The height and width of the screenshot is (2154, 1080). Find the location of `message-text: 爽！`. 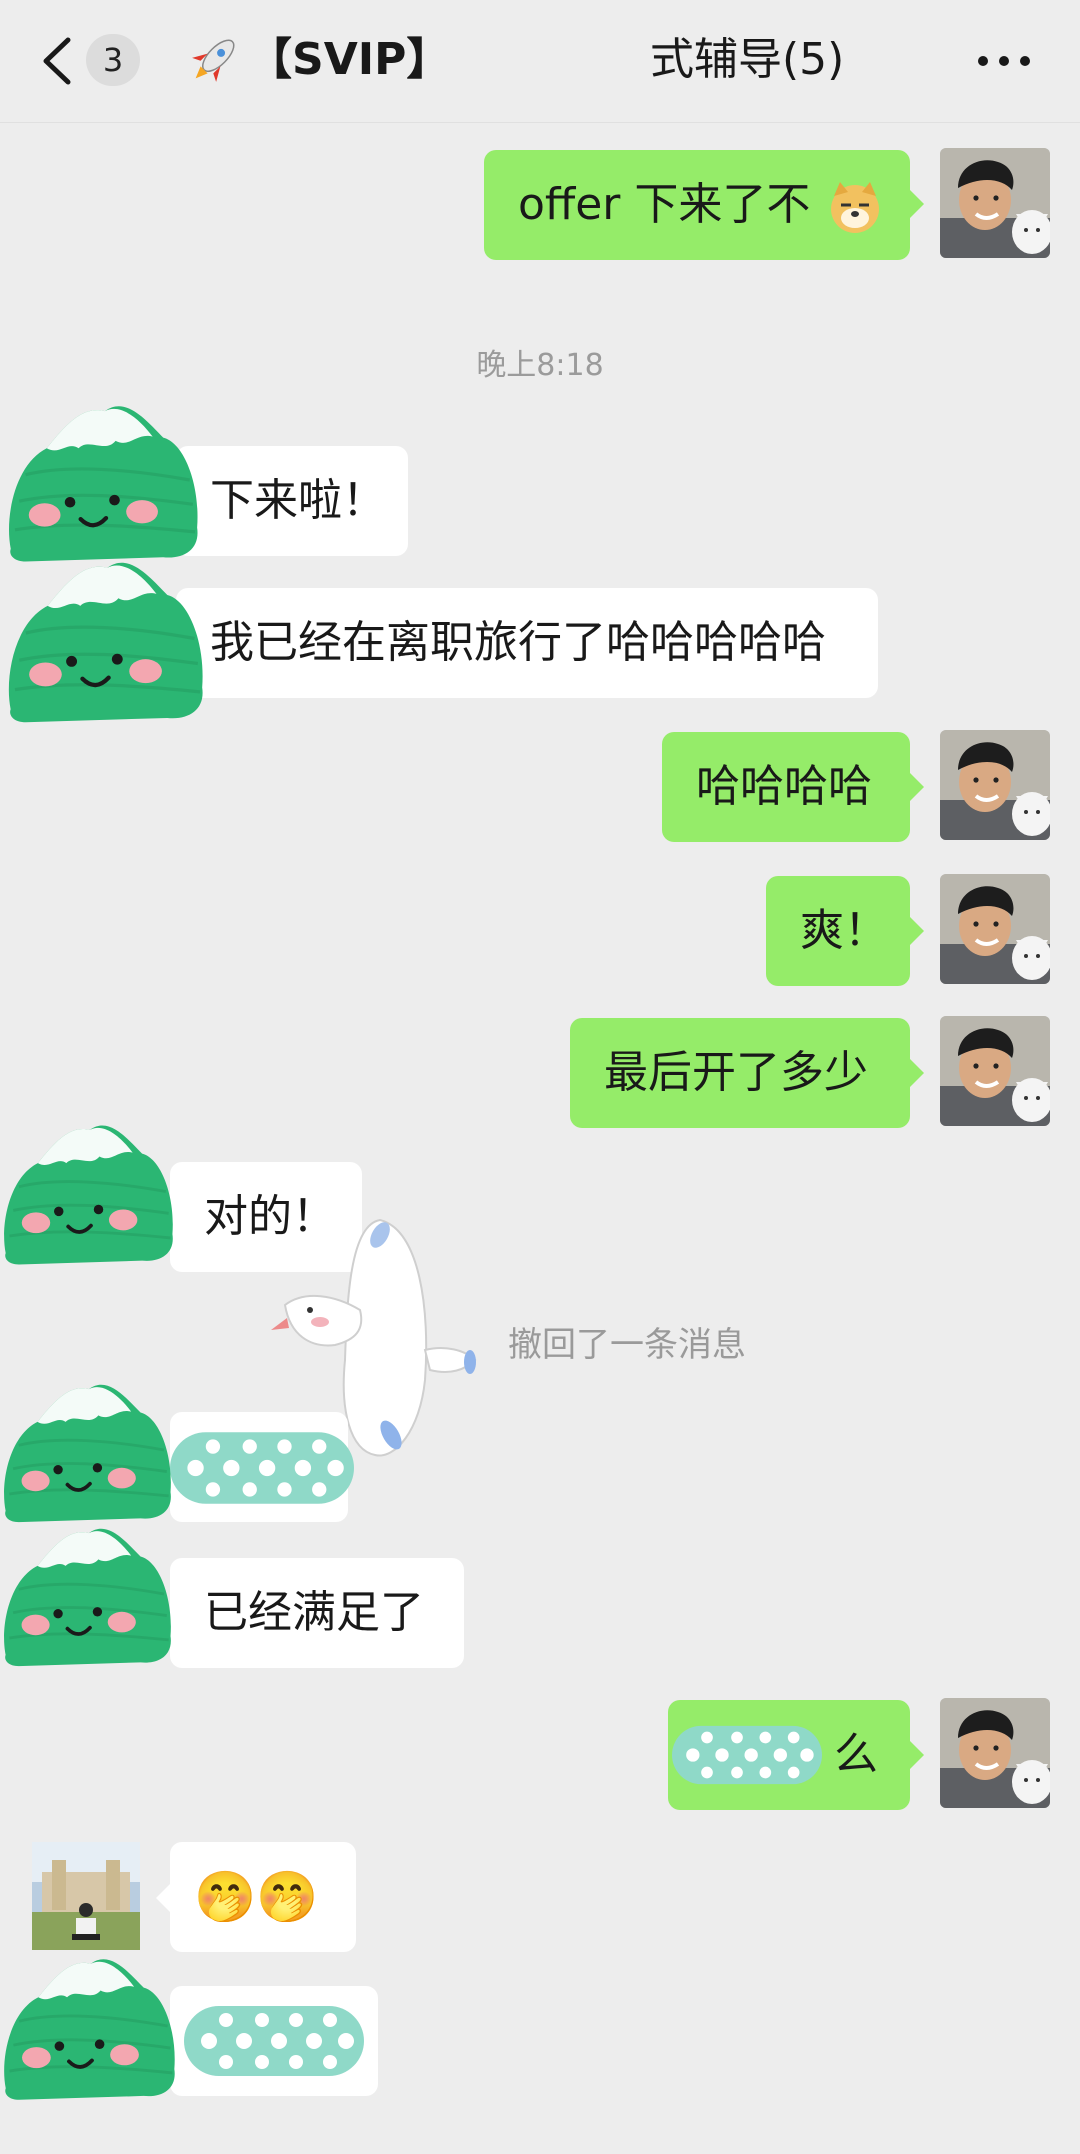

message-text: 爽！ is located at coordinates (844, 930).